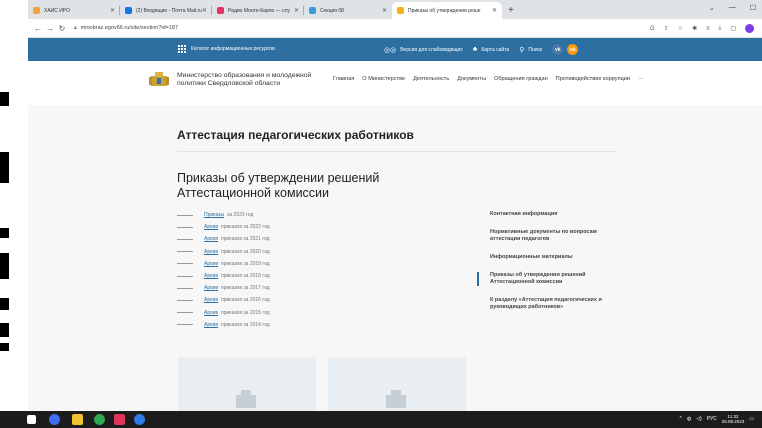 This screenshot has height=428, width=762. What do you see at coordinates (214, 215) in the screenshot?
I see `order-link: Приказы` at bounding box center [214, 215].